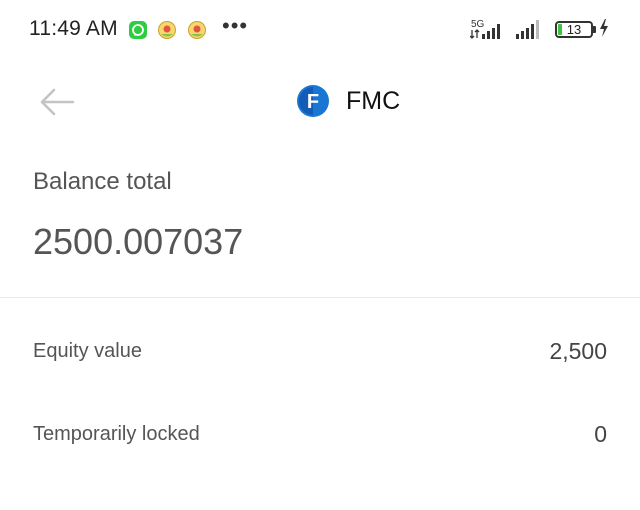 The width and height of the screenshot is (640, 510). I want to click on back-button, so click(58, 102).